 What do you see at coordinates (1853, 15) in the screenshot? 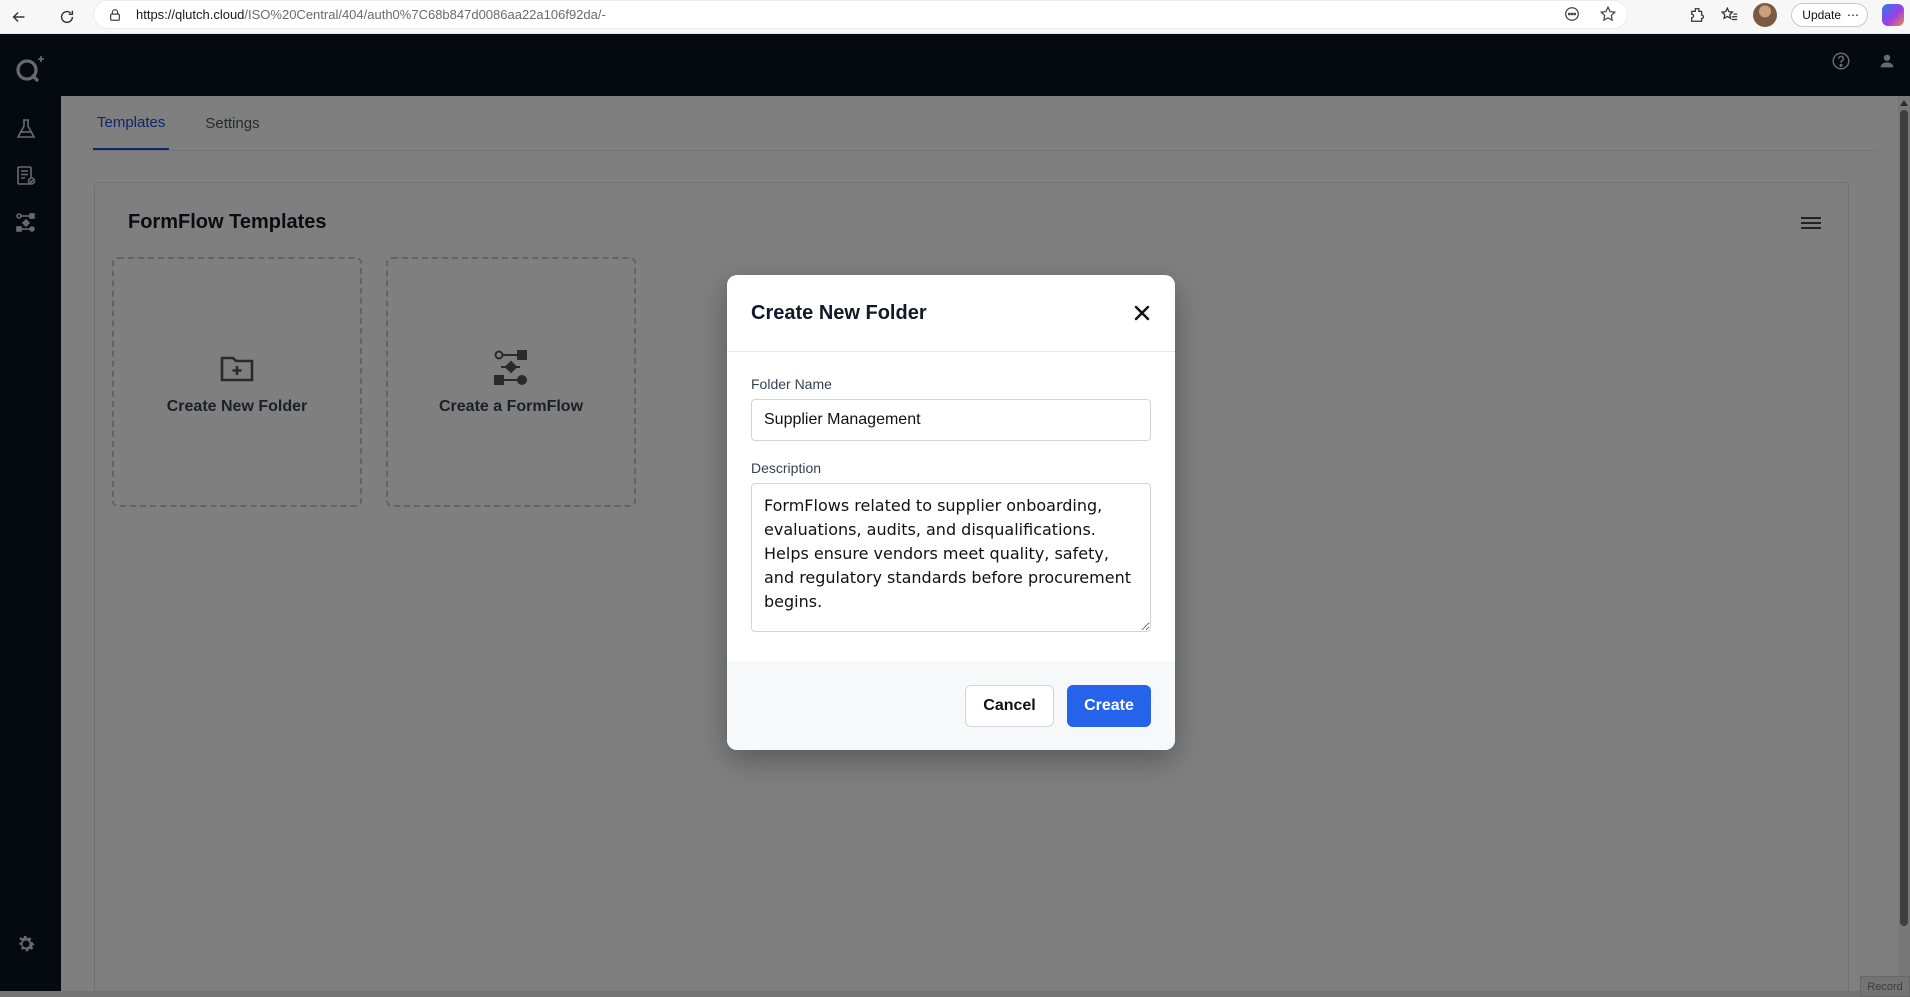
I see `more-dots-icon: ⋯` at bounding box center [1853, 15].